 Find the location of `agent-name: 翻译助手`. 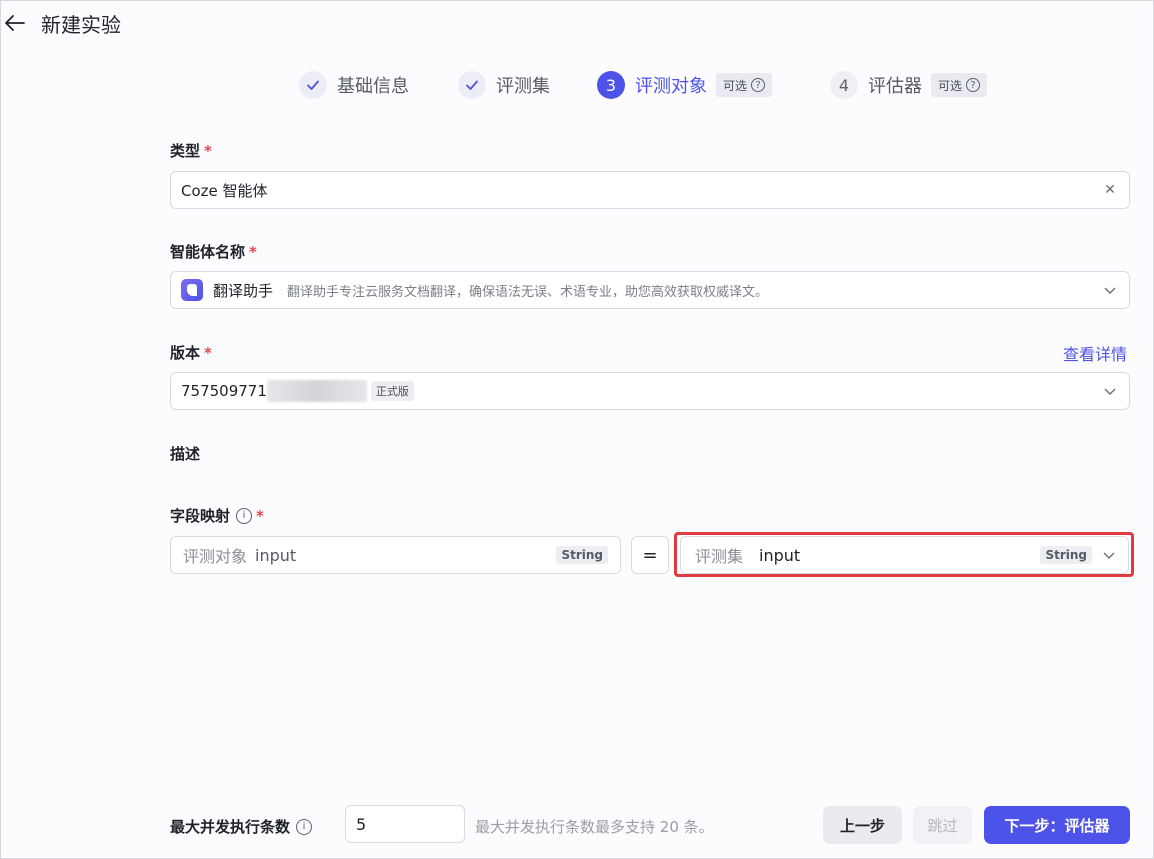

agent-name: 翻译助手 is located at coordinates (243, 290).